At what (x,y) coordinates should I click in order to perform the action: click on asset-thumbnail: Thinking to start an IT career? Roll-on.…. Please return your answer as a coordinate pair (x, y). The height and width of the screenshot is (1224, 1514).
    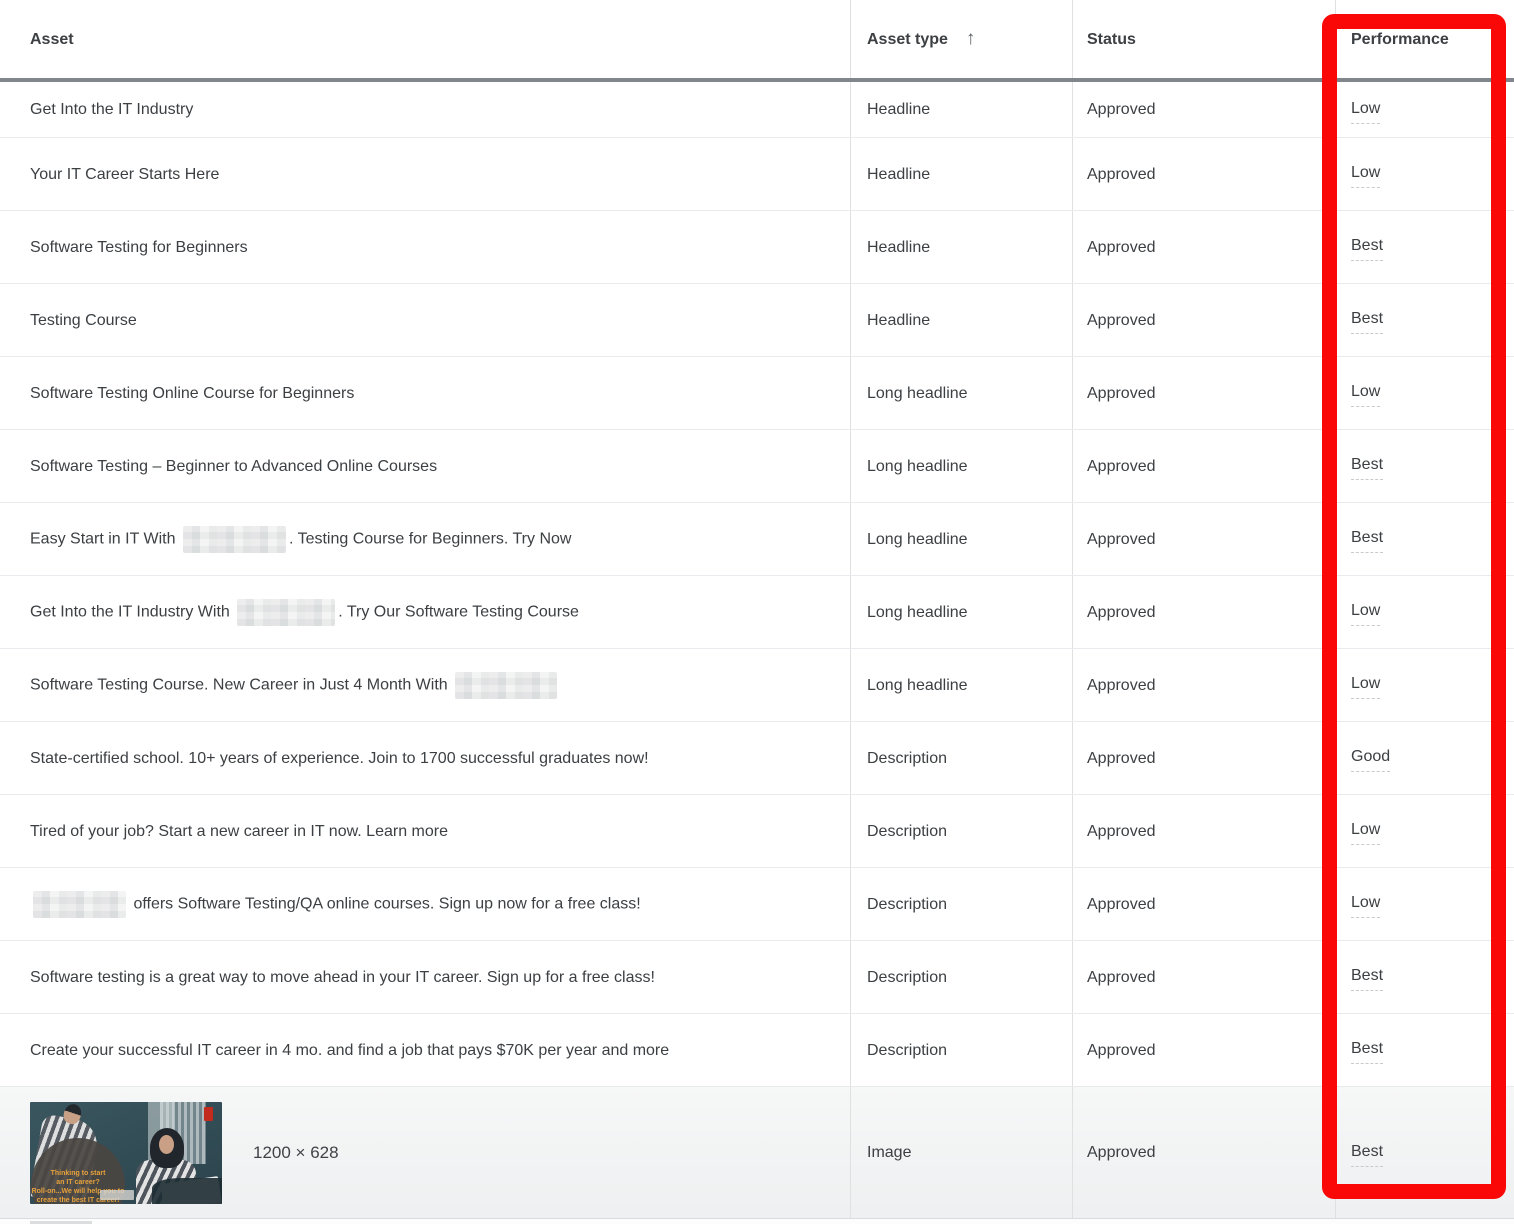
    Looking at the image, I should click on (126, 1152).